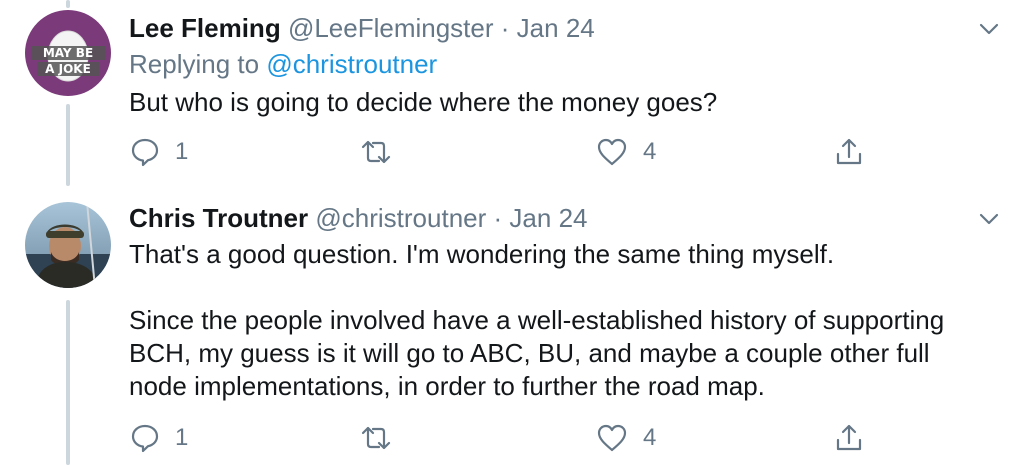 This screenshot has width=1024, height=465. I want to click on replying-prefix: Replying to, so click(198, 64).